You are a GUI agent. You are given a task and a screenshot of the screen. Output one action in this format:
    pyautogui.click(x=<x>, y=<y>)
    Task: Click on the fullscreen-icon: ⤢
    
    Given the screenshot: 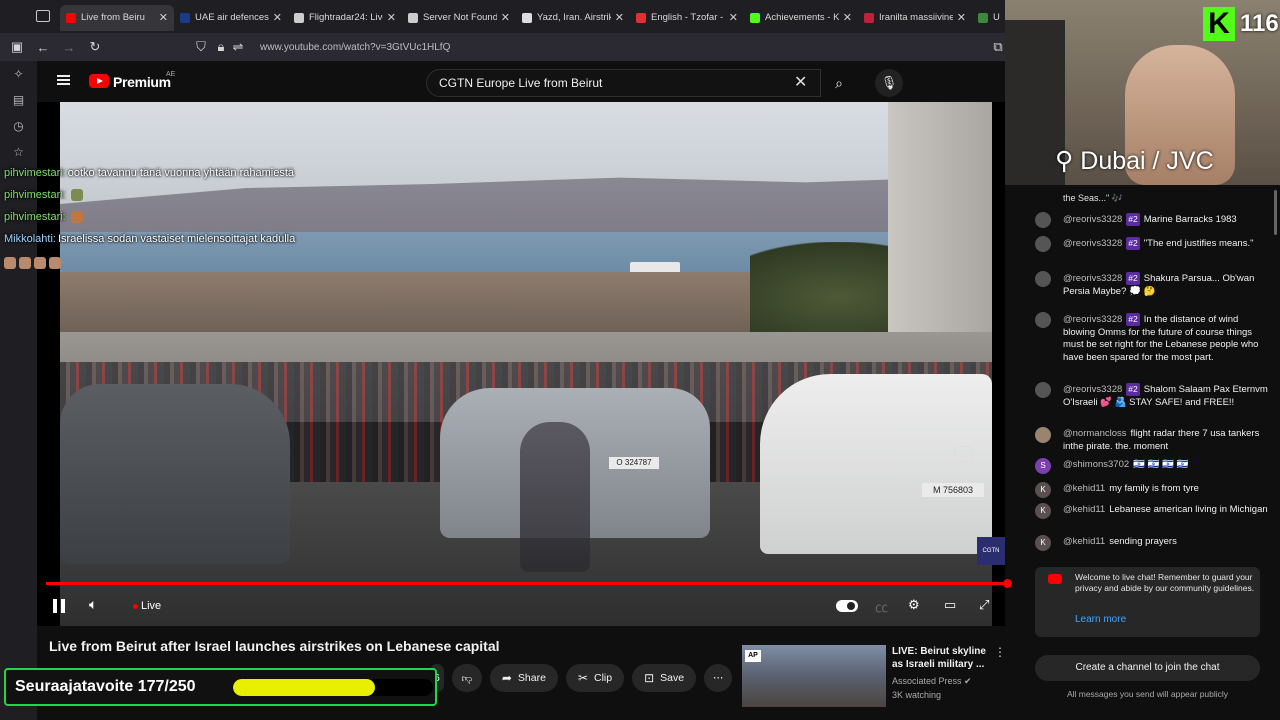 What is the action you would take?
    pyautogui.click(x=984, y=605)
    